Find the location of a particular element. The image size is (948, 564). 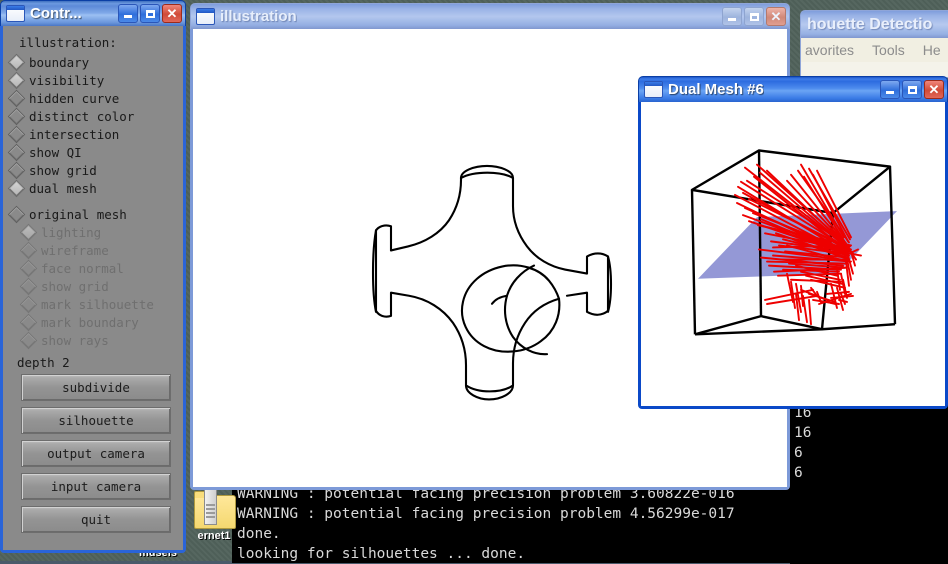

option-label: mark silhouette is located at coordinates (97, 304).